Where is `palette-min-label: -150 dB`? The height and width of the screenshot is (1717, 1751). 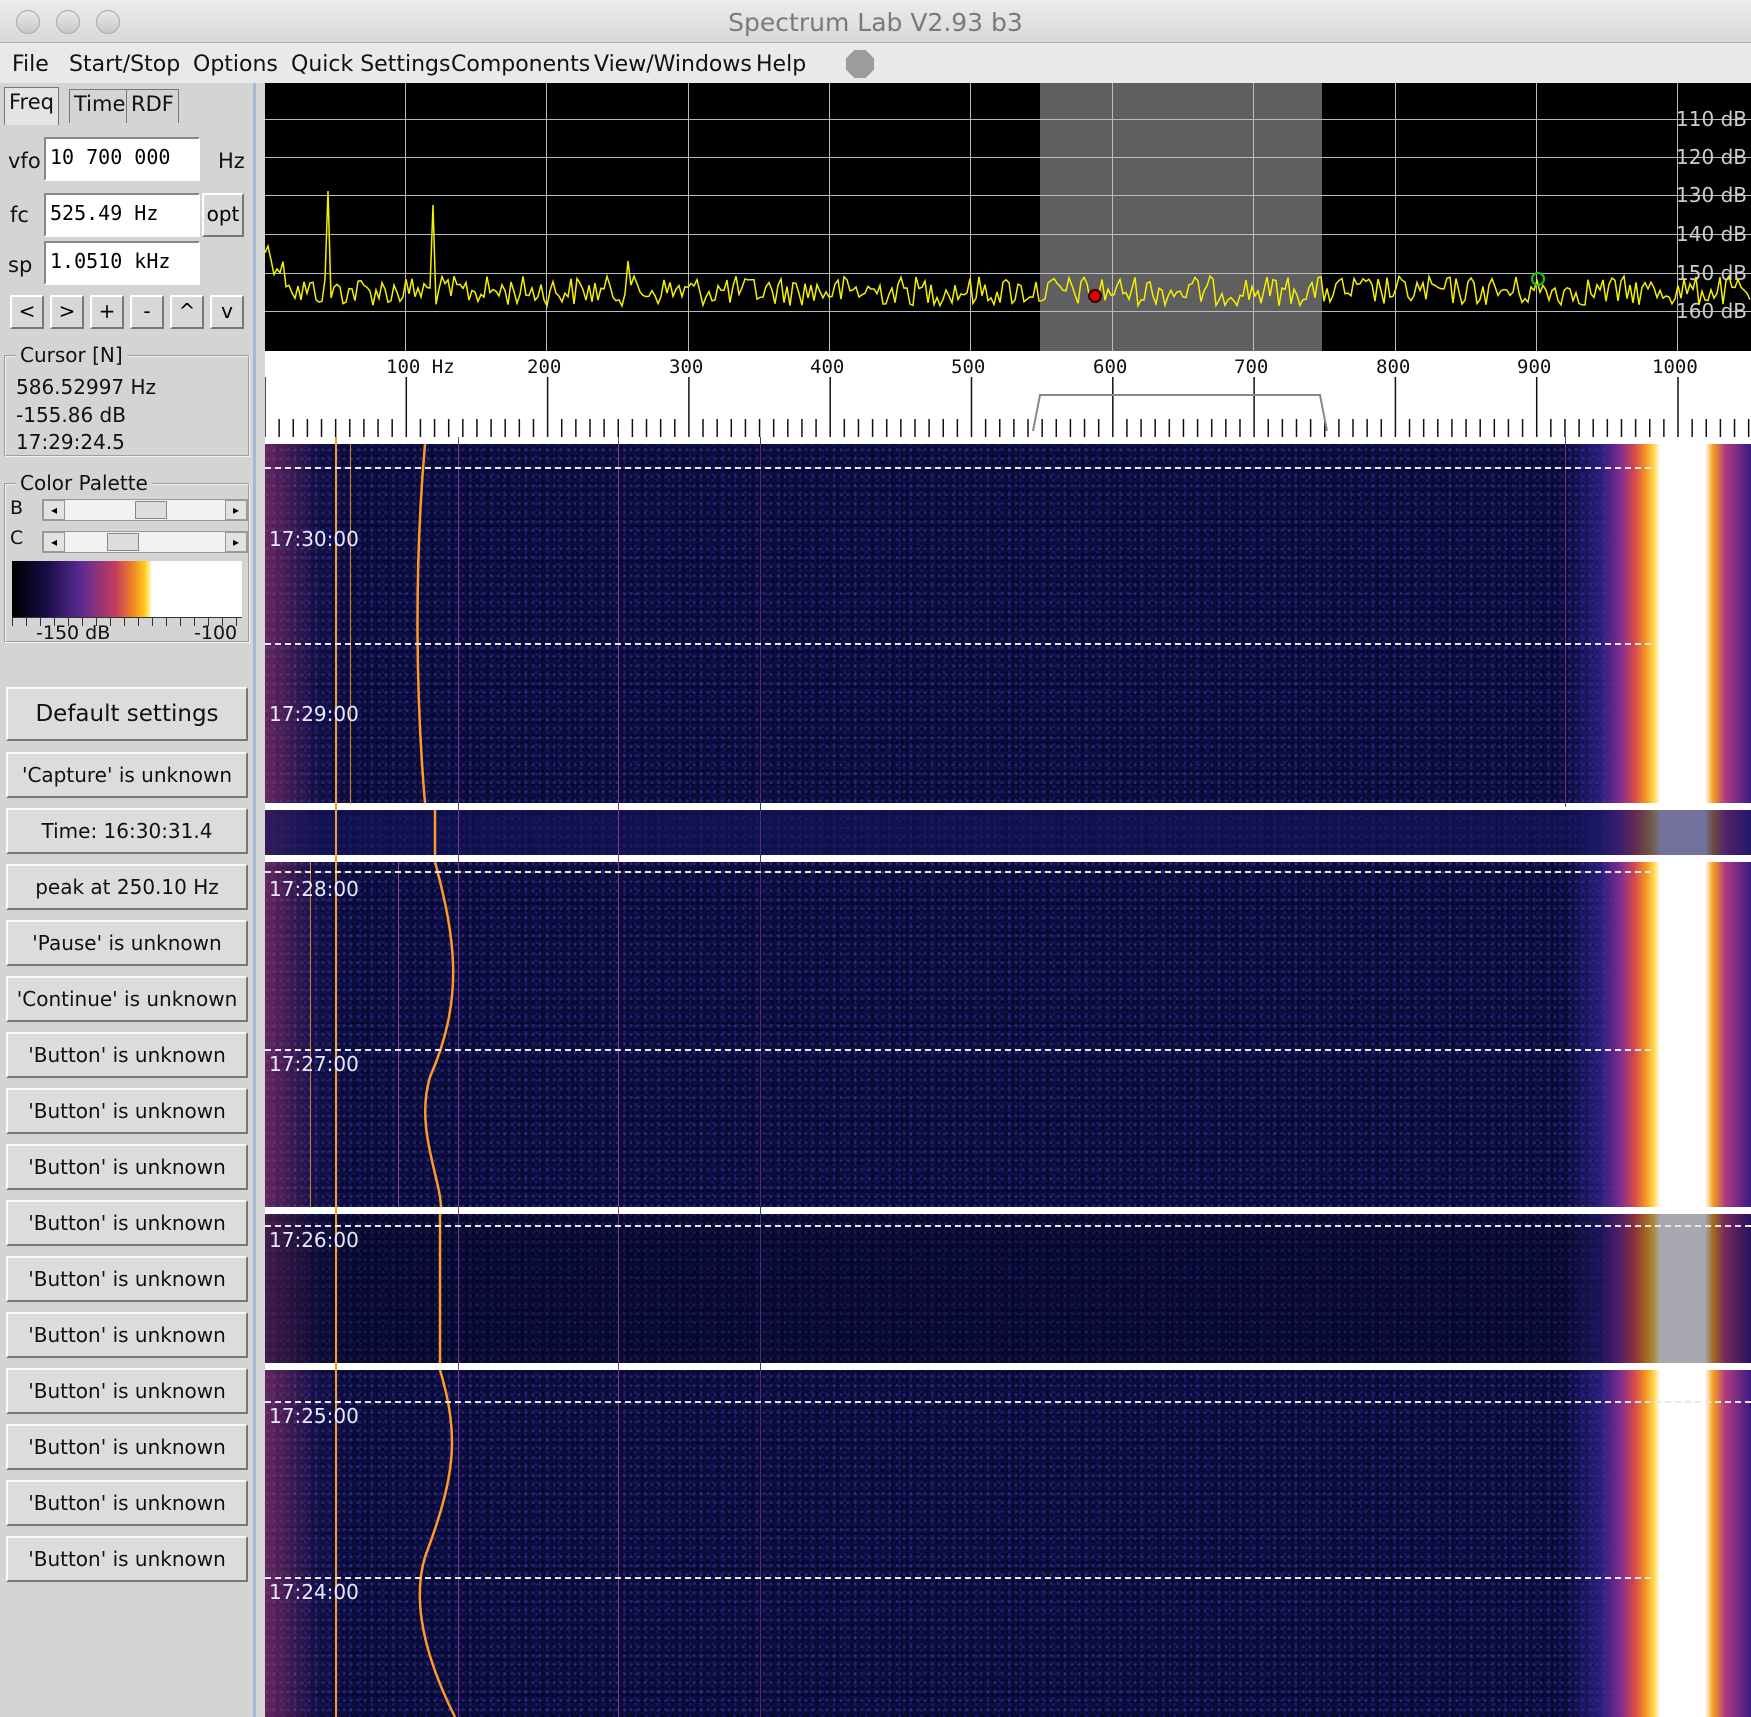
palette-min-label: -150 dB is located at coordinates (73, 633).